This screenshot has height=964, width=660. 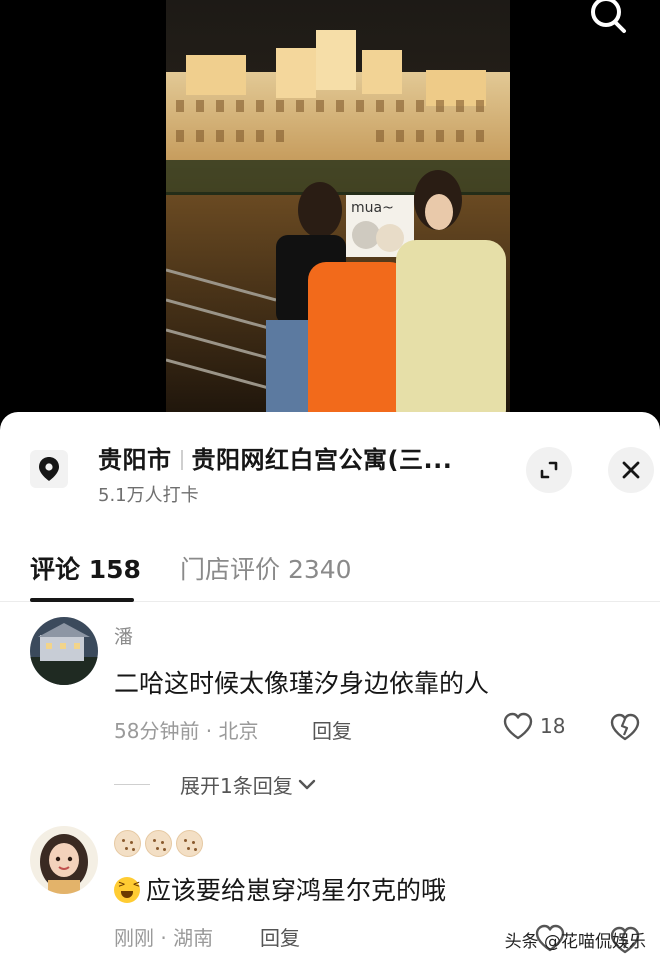 I want to click on commenter-name: 潘, so click(x=123, y=635).